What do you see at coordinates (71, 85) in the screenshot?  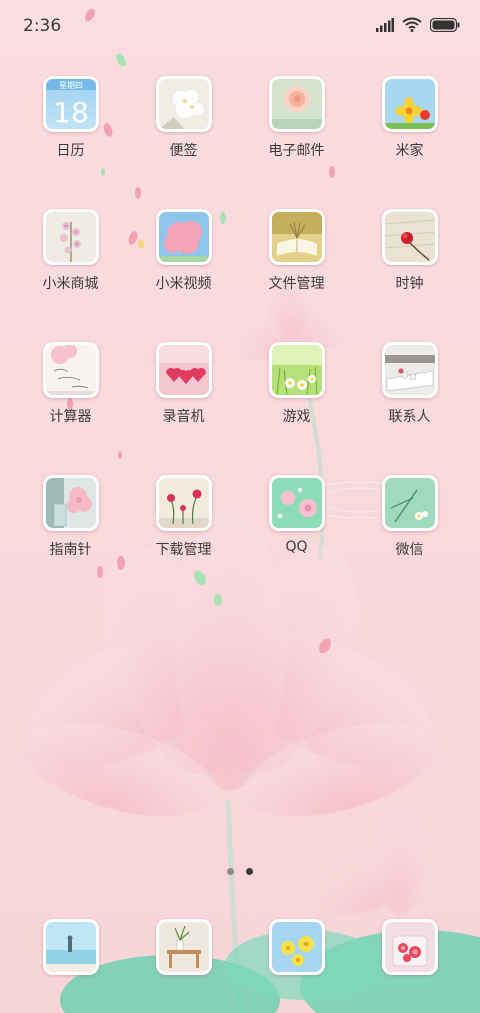 I see `calendar-weekday: 星期四` at bounding box center [71, 85].